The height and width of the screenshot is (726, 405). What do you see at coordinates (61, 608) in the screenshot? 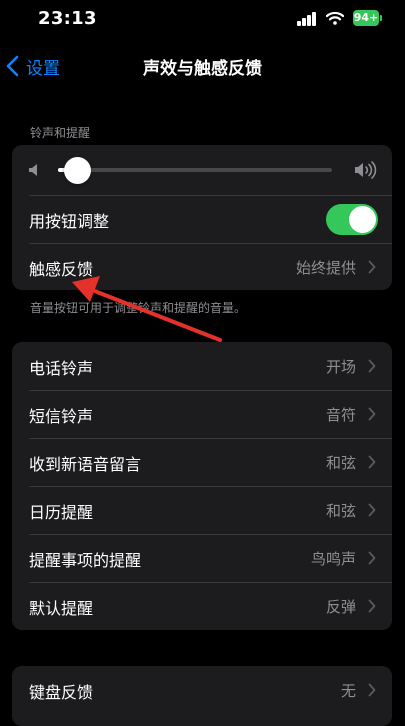
I see `row-label: 默认提醒` at bounding box center [61, 608].